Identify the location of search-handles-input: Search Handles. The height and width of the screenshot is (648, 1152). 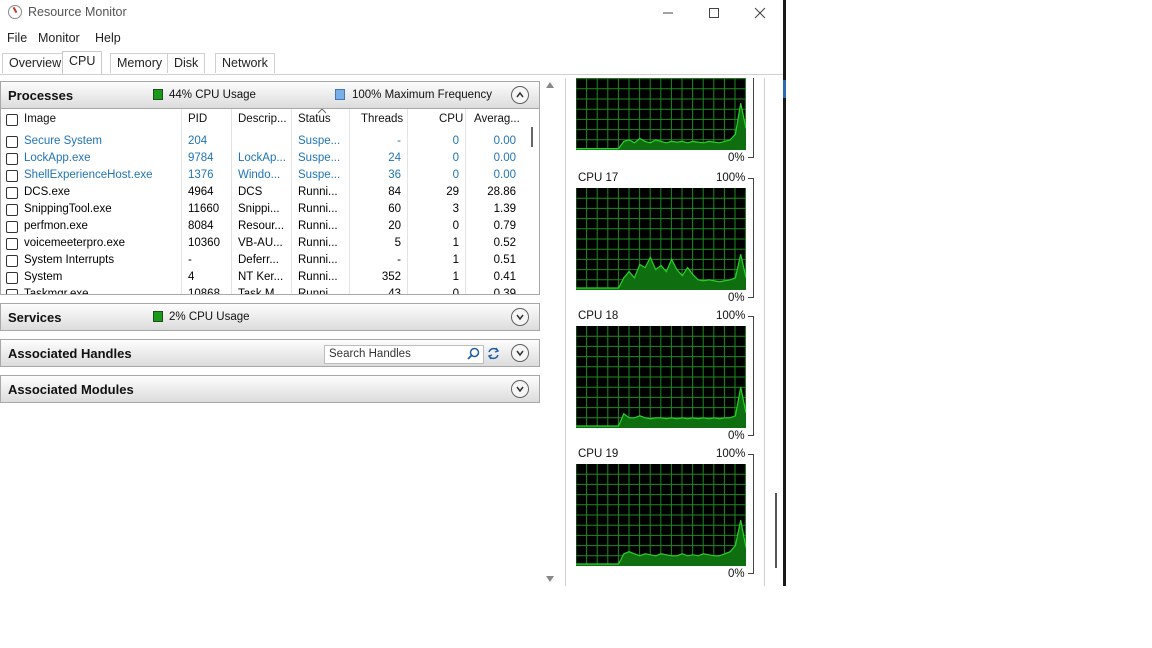
(404, 354).